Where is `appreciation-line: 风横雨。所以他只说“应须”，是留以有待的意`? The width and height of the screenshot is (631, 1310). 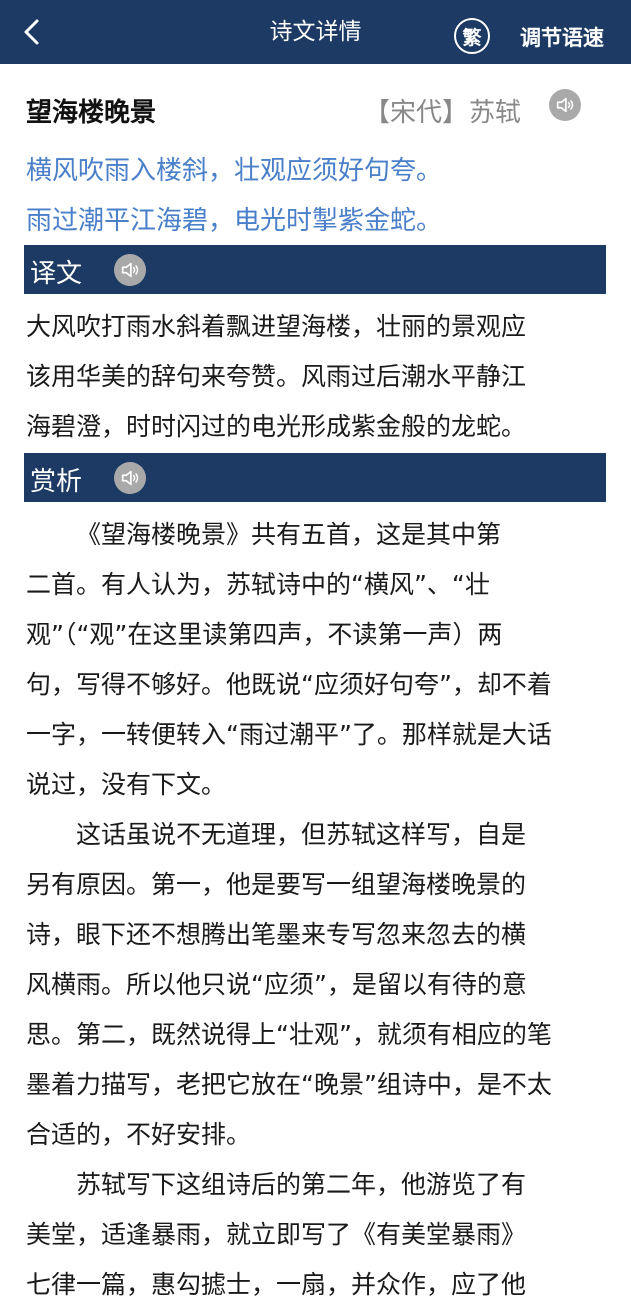 appreciation-line: 风横雨。所以他只说“应须”，是留以有待的意 is located at coordinates (276, 984).